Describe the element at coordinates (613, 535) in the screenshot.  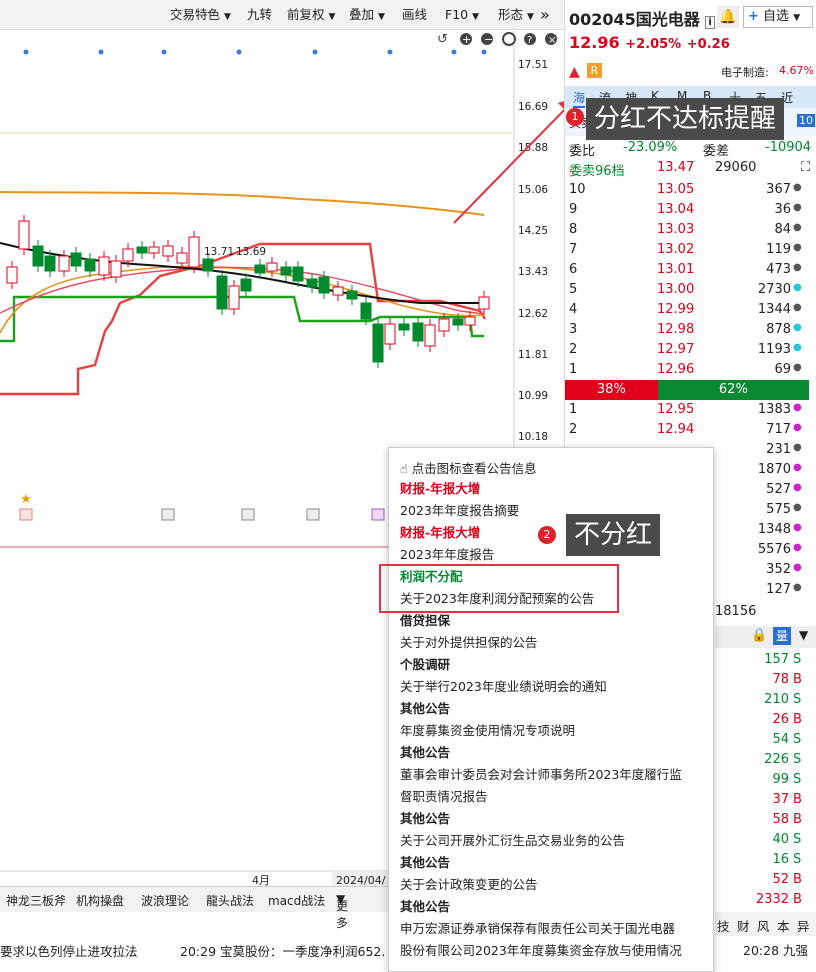
I see `callout-no-dividend: 不分红` at that location.